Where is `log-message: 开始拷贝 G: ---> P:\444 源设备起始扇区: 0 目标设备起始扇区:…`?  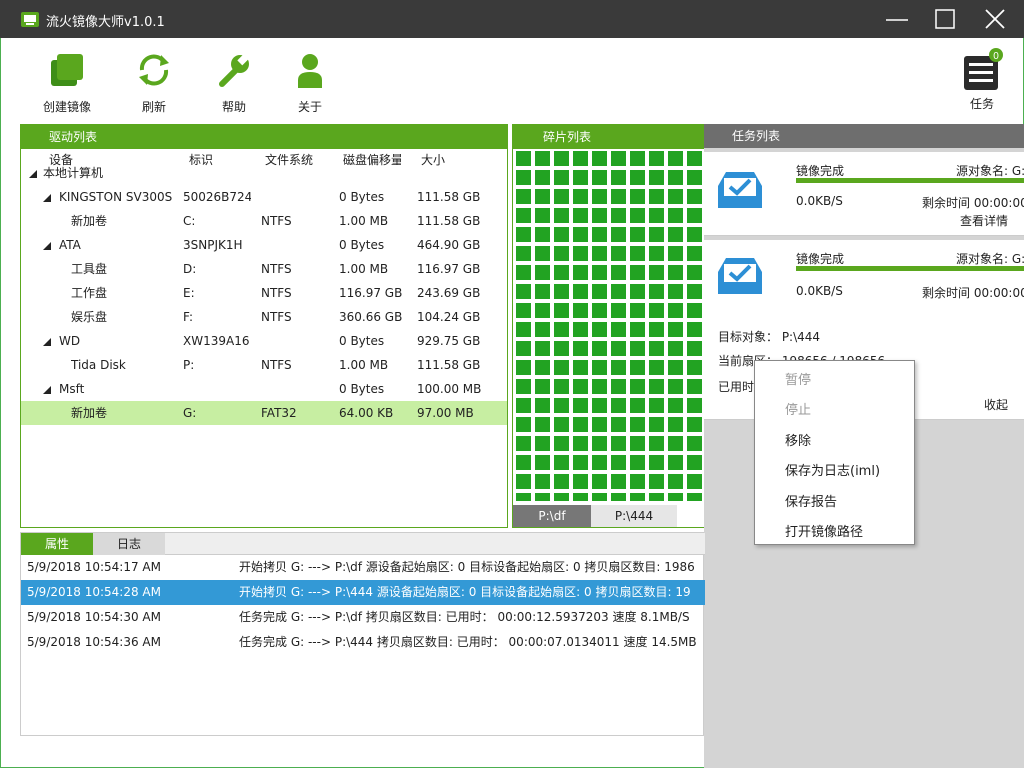
log-message: 开始拷贝 G: ---> P:\444 源设备起始扇区: 0 目标设备起始扇区:… is located at coordinates (465, 592).